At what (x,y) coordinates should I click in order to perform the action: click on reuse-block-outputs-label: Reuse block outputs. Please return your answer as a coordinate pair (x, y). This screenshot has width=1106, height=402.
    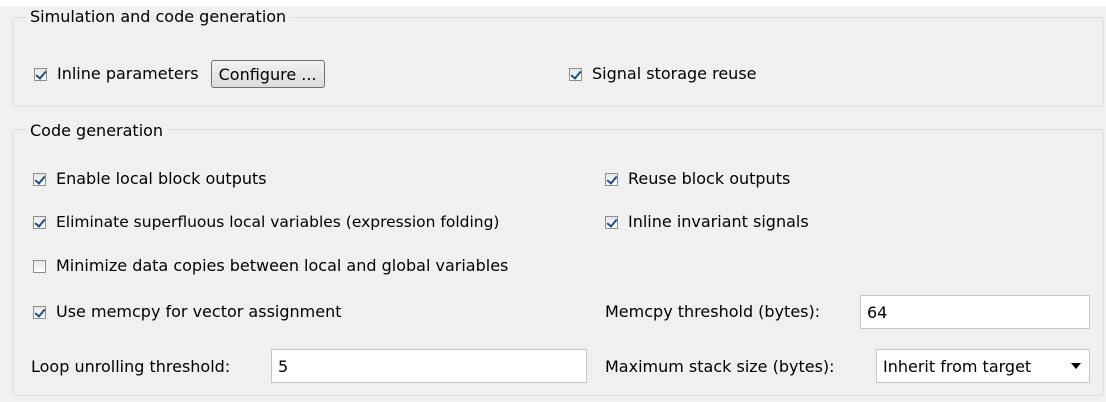
    Looking at the image, I should click on (709, 178).